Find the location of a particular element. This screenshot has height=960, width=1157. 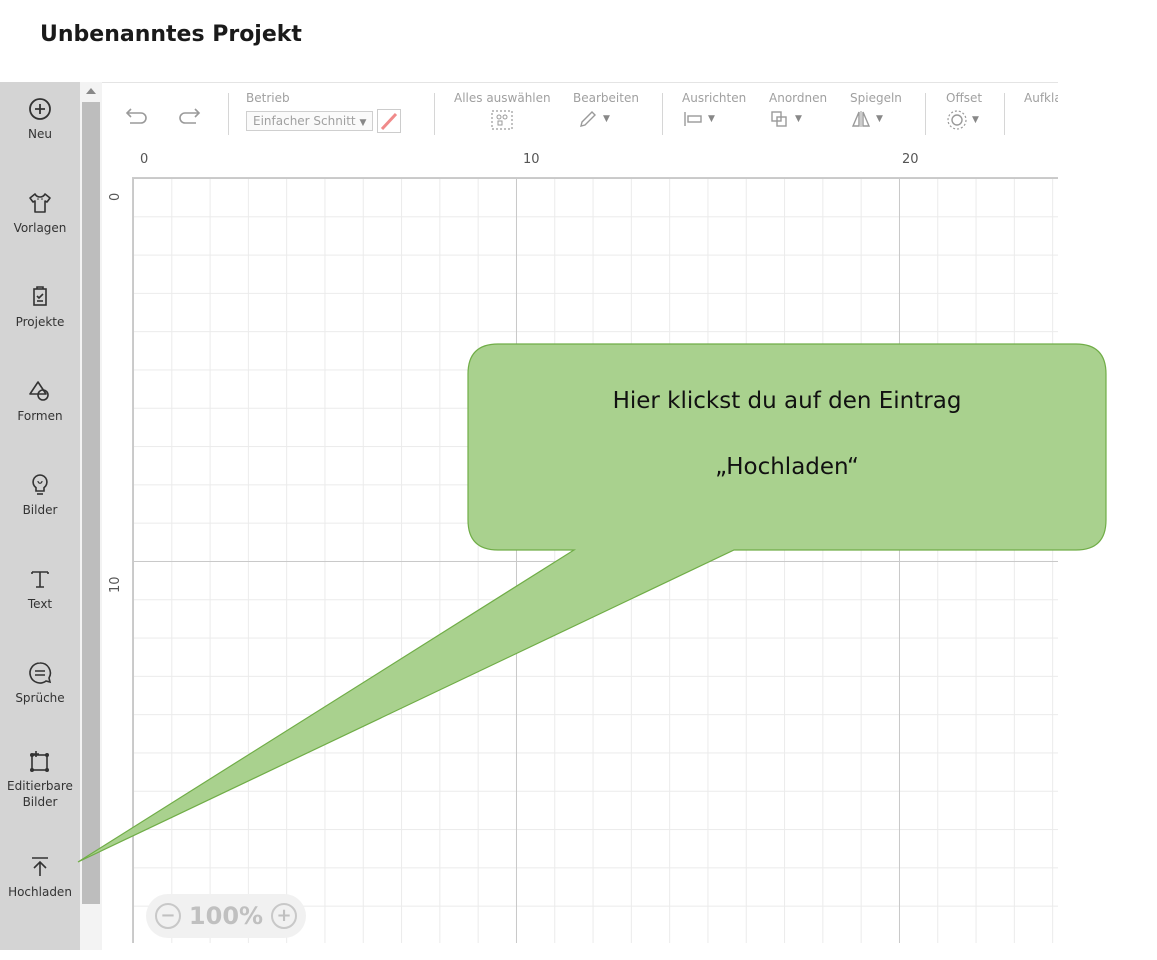

align-button: Ausrichten ▼ is located at coordinates (714, 110).